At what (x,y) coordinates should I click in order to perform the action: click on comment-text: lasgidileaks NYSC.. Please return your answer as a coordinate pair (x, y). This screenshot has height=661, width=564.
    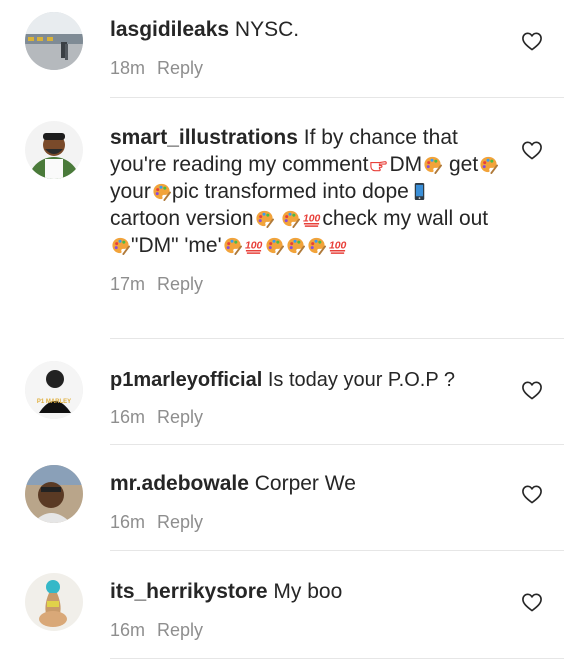
    Looking at the image, I should click on (305, 29).